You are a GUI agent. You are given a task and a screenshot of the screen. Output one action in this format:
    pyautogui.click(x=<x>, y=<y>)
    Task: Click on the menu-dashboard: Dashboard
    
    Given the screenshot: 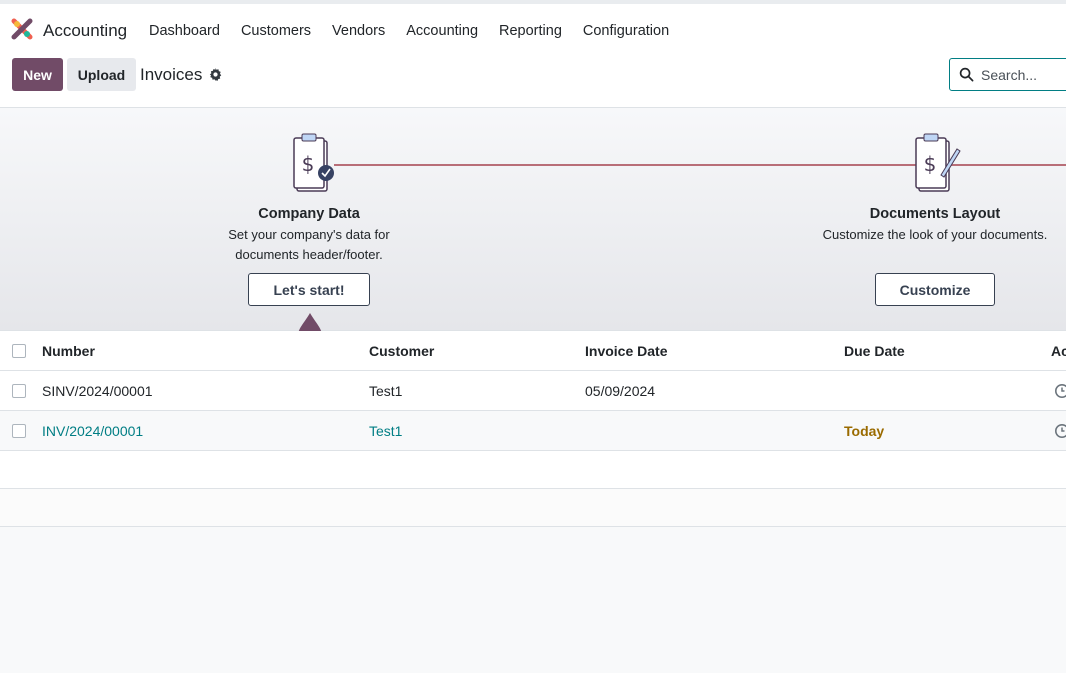 What is the action you would take?
    pyautogui.click(x=184, y=31)
    